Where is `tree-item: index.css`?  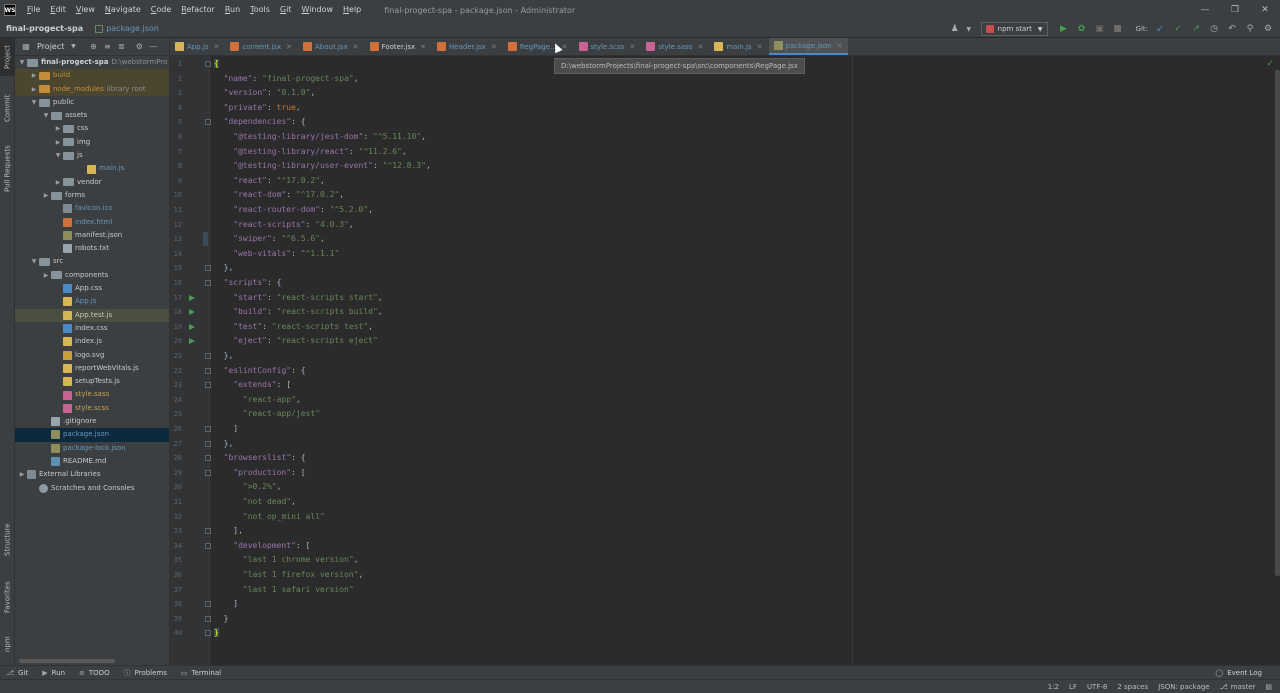
tree-item: index.css is located at coordinates (92, 328).